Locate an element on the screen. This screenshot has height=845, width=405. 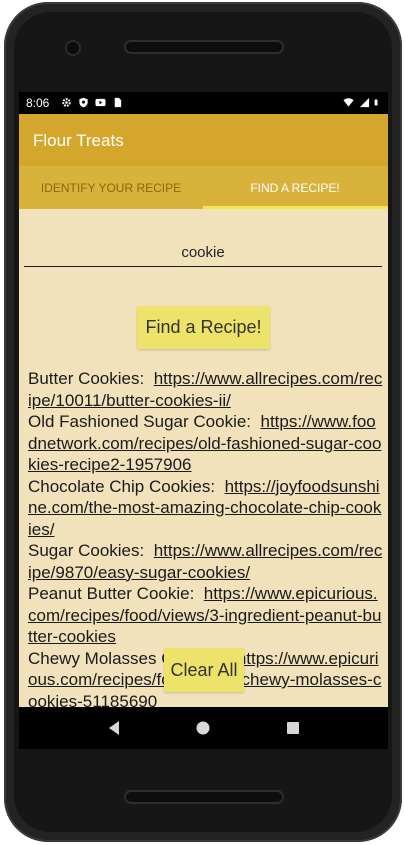
back-button is located at coordinates (114, 728).